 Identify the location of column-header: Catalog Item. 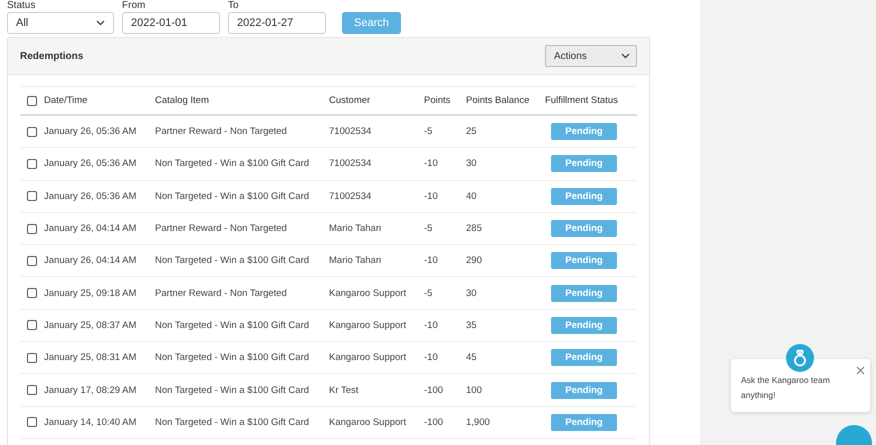
(182, 100).